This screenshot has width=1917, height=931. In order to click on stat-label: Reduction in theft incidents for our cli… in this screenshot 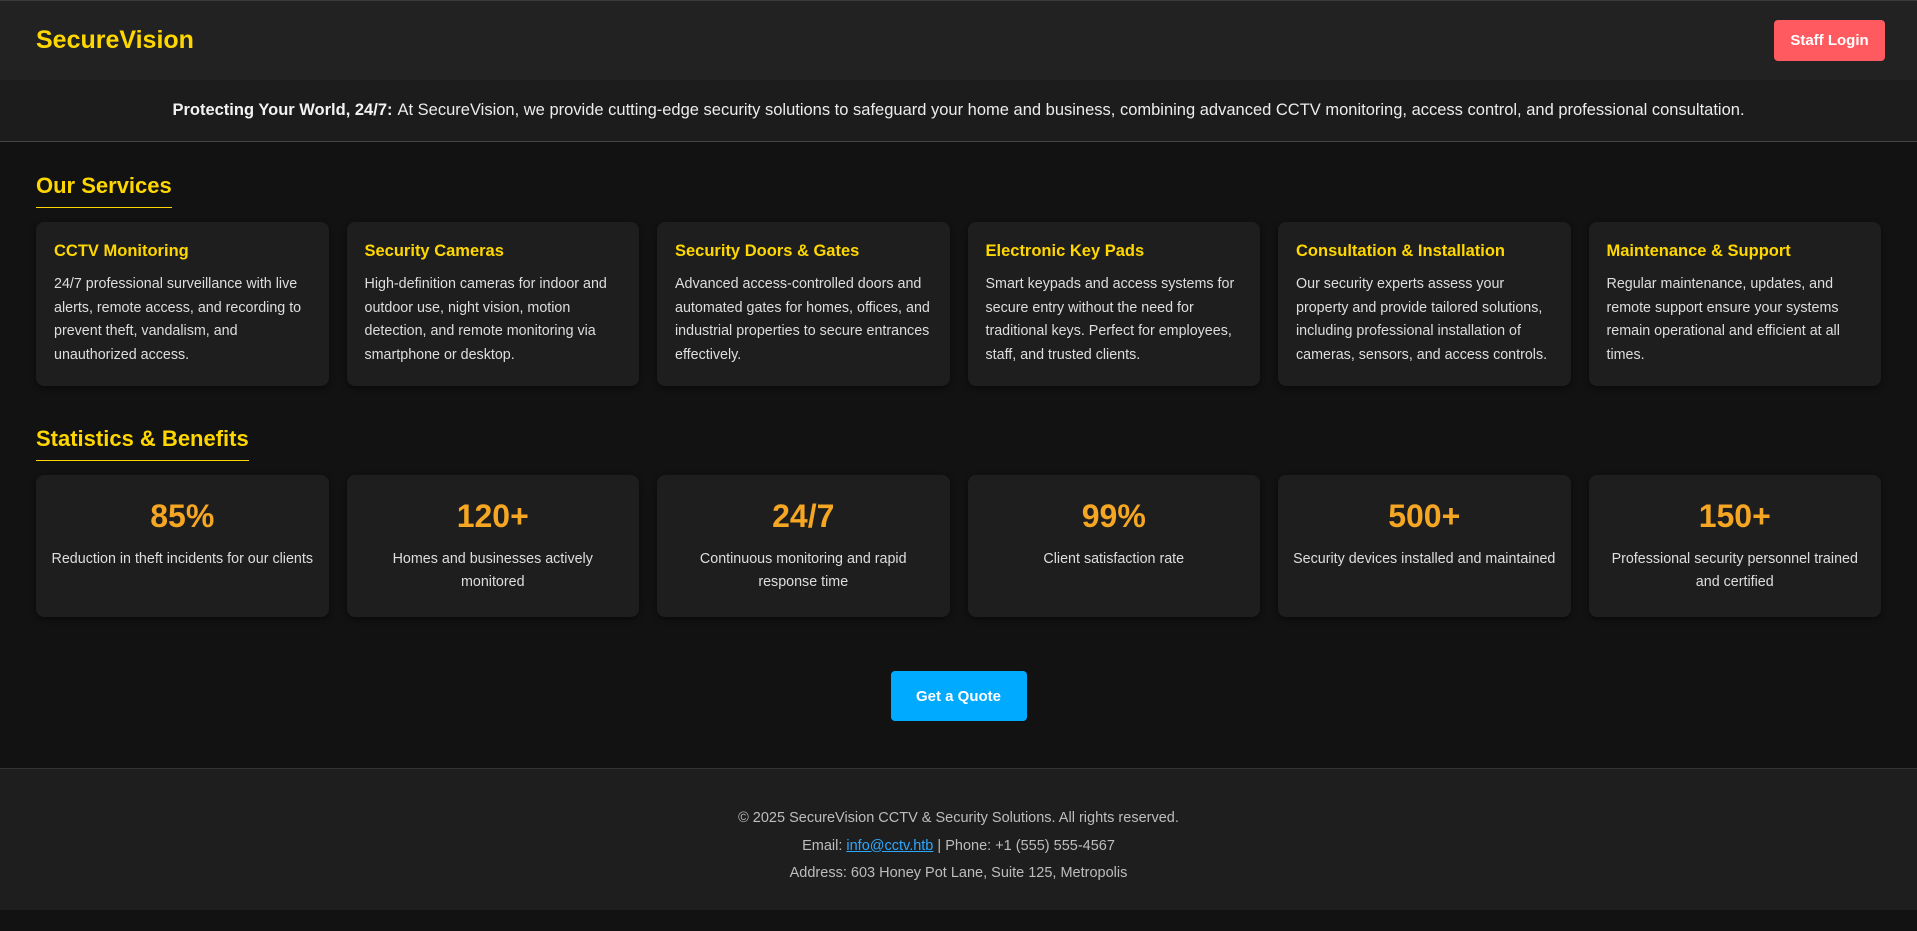, I will do `click(182, 559)`.